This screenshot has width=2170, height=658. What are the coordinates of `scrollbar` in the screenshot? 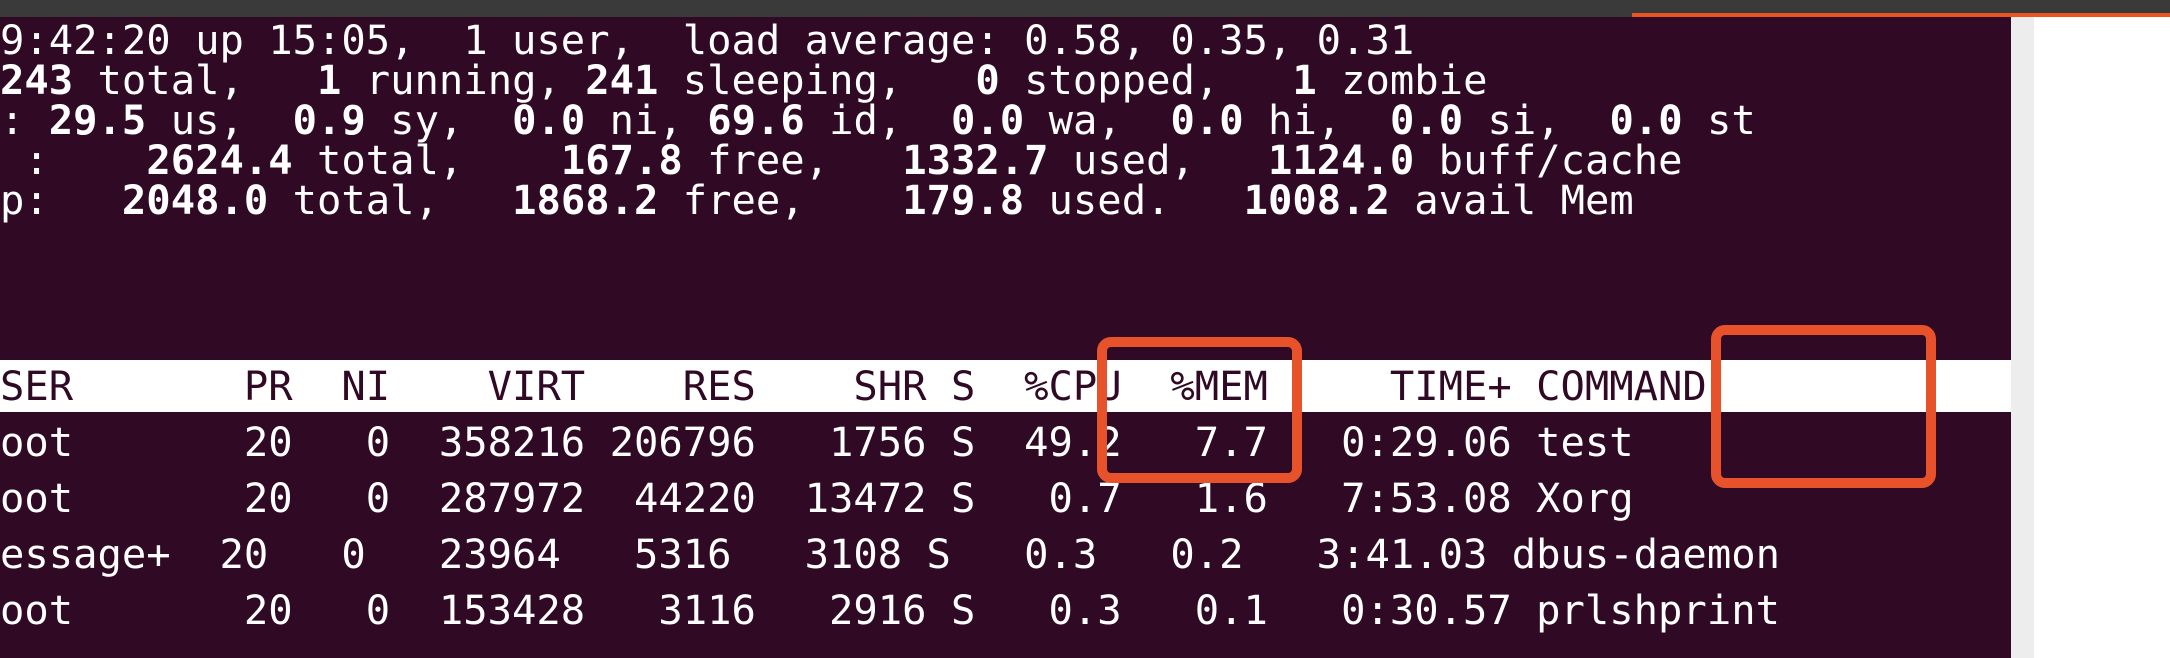 It's located at (2102, 337).